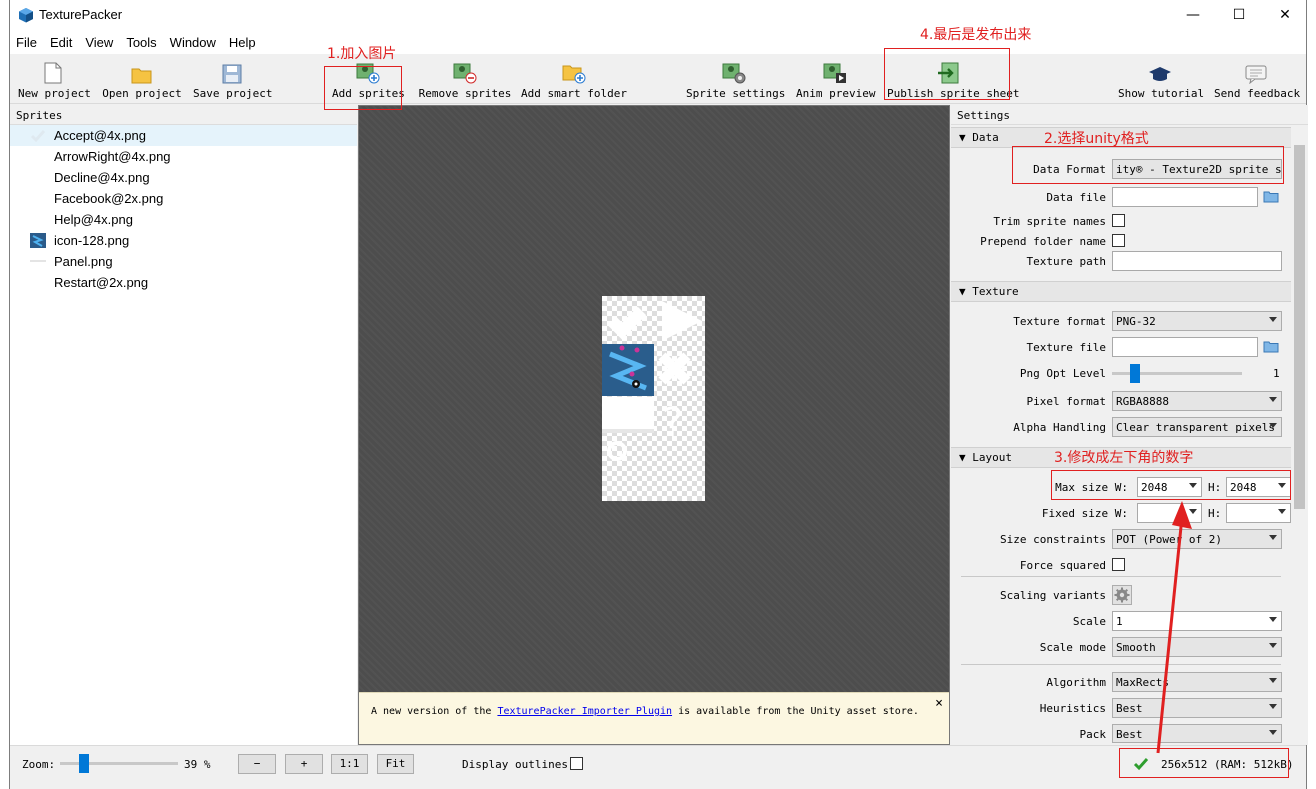 This screenshot has width=1316, height=789. What do you see at coordinates (1197, 401) in the screenshot?
I see `pixel-format-select: RGBA8888` at bounding box center [1197, 401].